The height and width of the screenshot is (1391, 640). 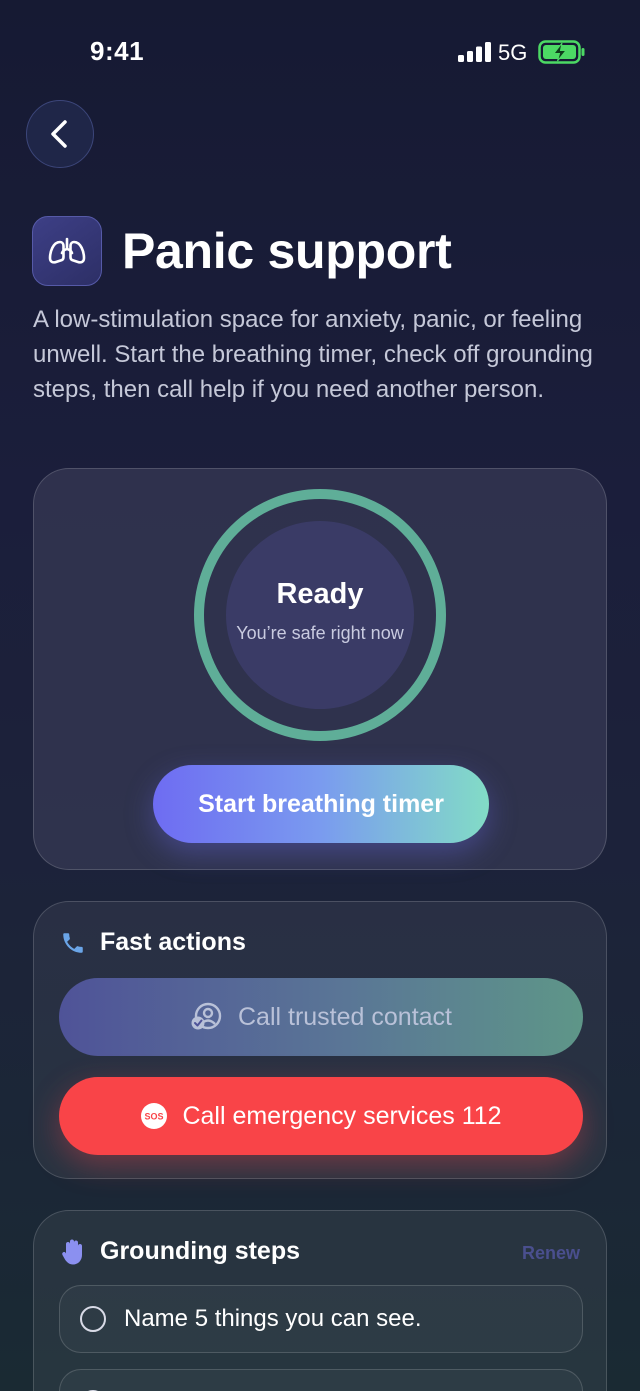 What do you see at coordinates (72, 1251) in the screenshot?
I see `hand-icon` at bounding box center [72, 1251].